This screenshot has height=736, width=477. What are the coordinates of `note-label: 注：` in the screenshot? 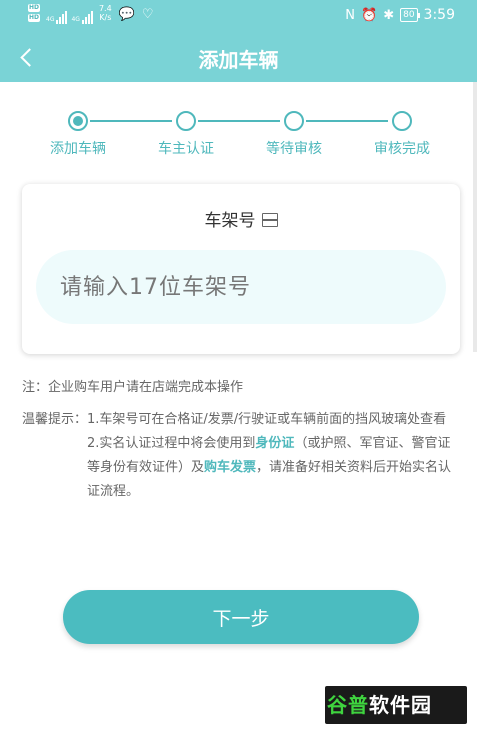 It's located at (35, 387).